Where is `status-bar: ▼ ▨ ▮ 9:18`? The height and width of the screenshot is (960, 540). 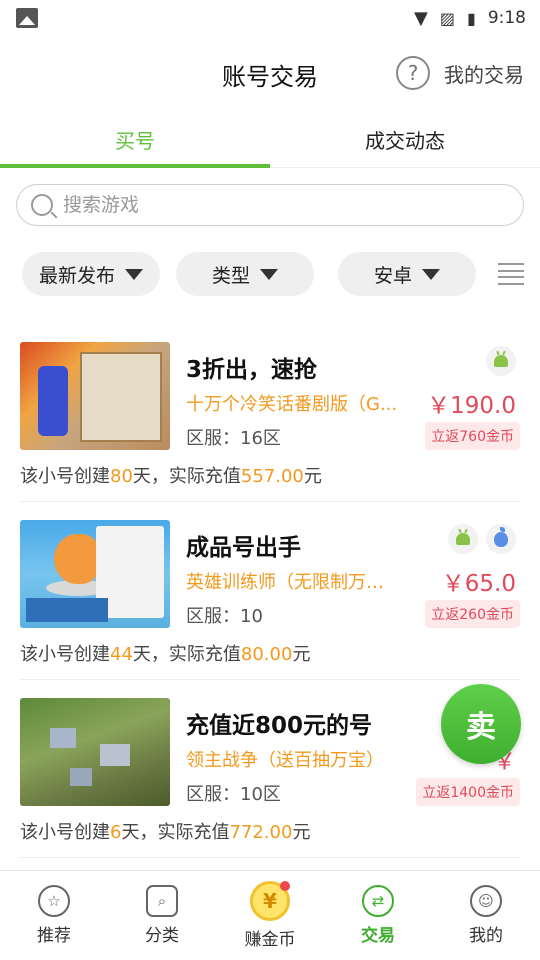
status-bar: ▼ ▨ ▮ 9:18 is located at coordinates (270, 18).